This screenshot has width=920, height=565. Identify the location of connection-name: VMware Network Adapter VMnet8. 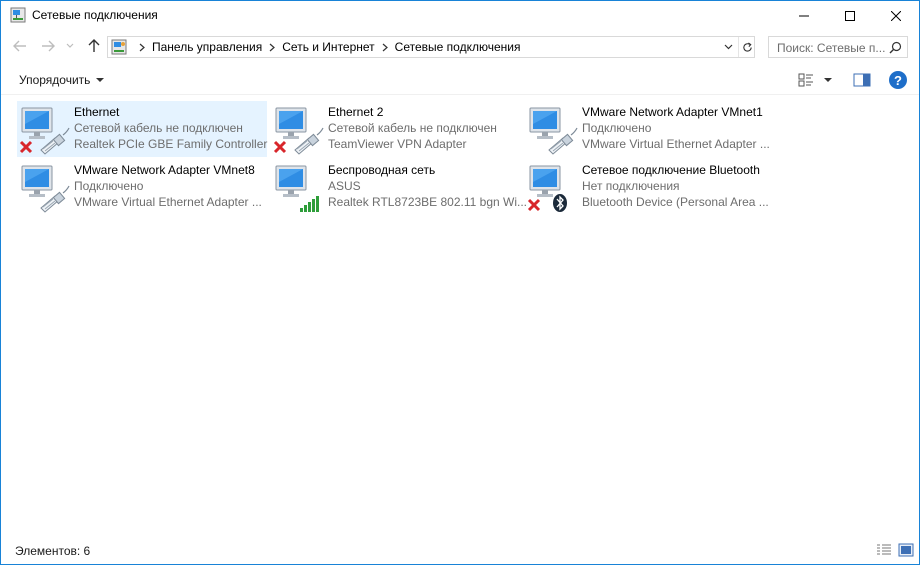
(164, 170).